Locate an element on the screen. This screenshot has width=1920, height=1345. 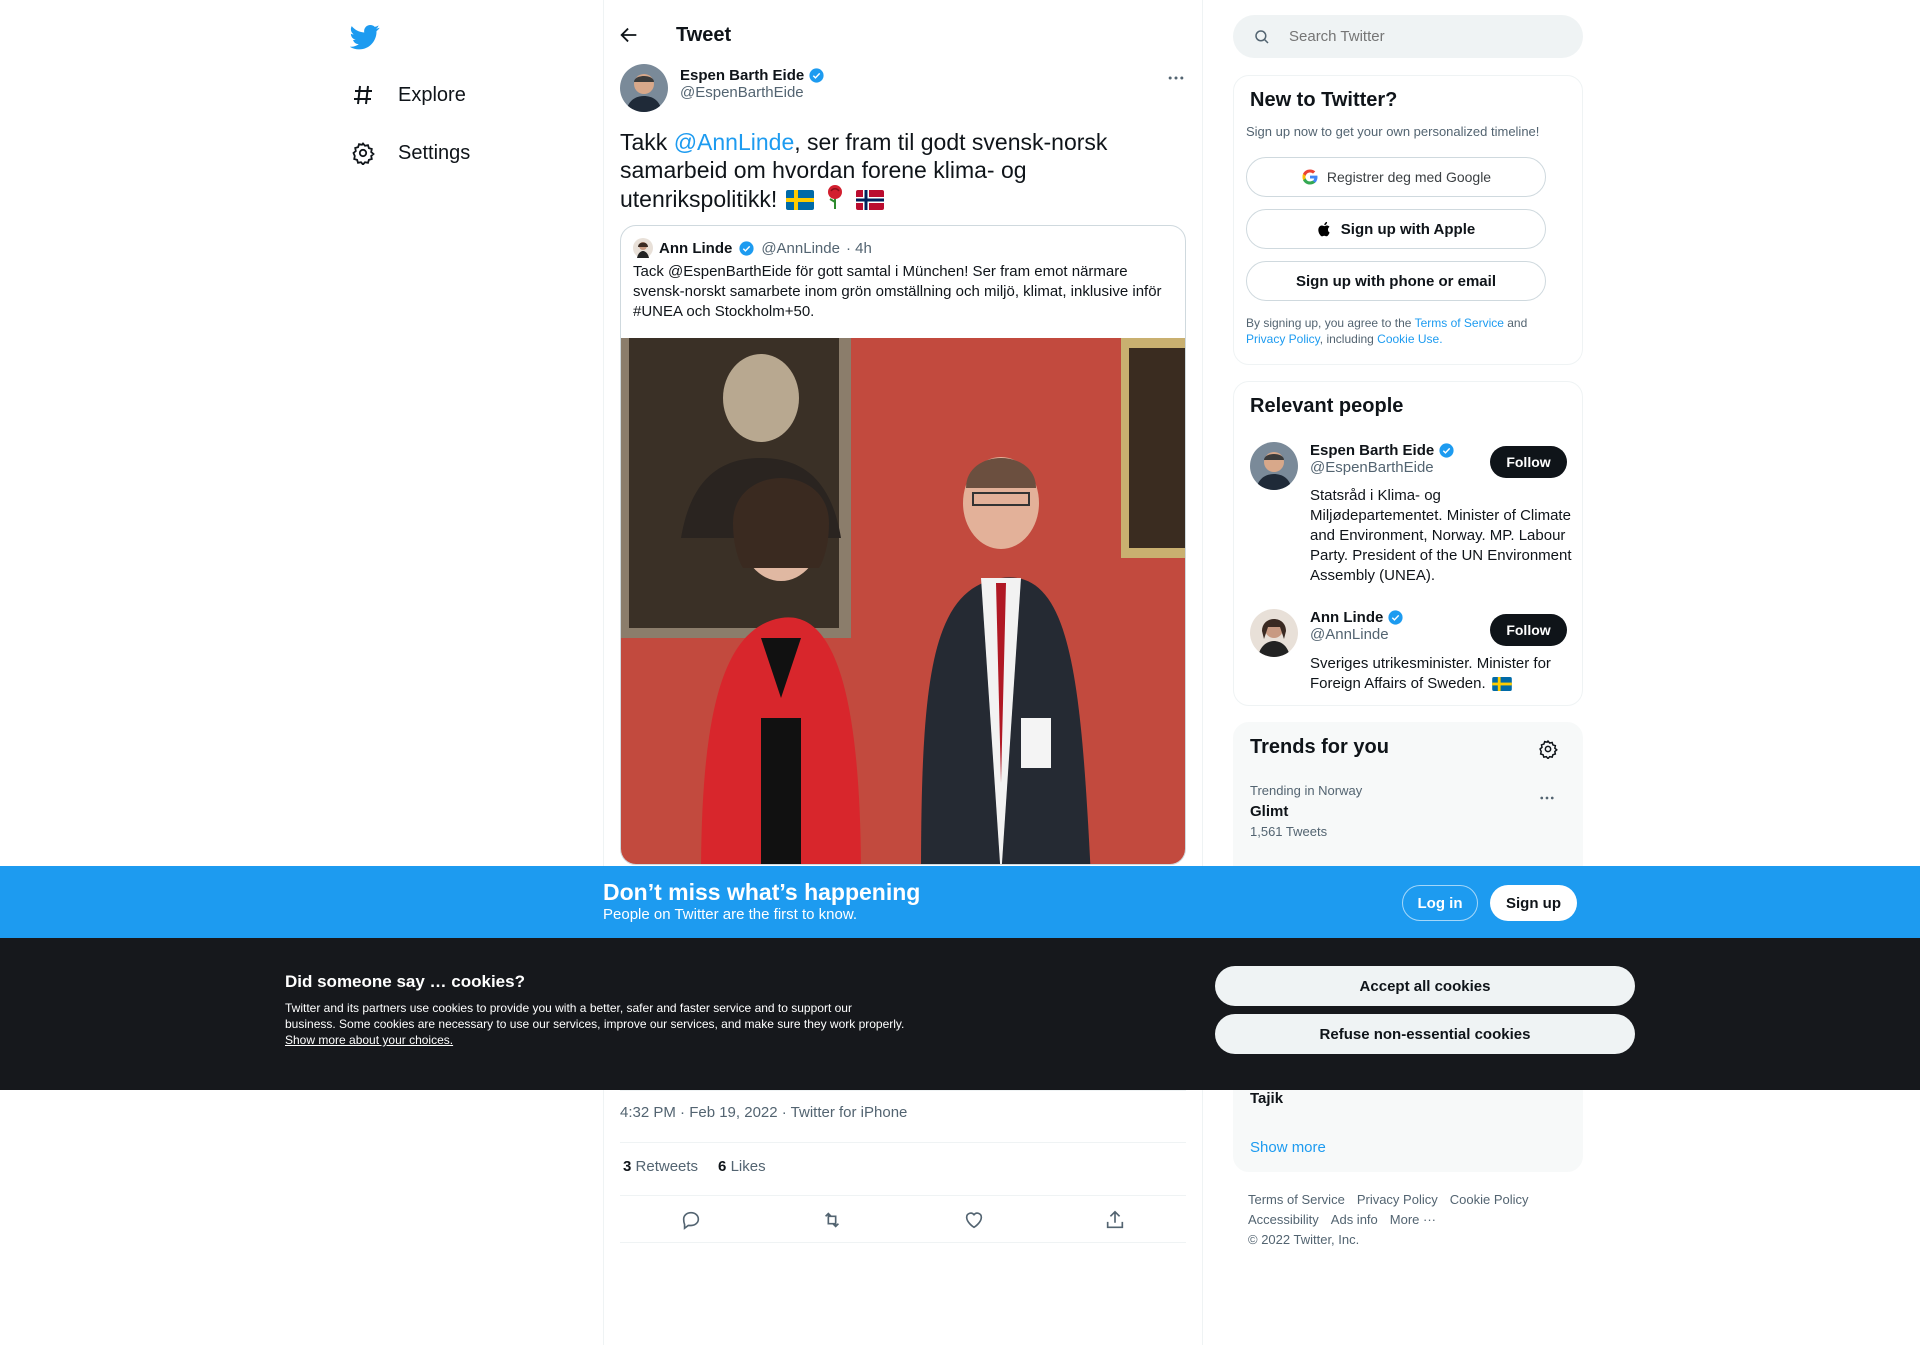
quote-author-row: Ann Linde @AnnLinde · 4h is located at coordinates (752, 248).